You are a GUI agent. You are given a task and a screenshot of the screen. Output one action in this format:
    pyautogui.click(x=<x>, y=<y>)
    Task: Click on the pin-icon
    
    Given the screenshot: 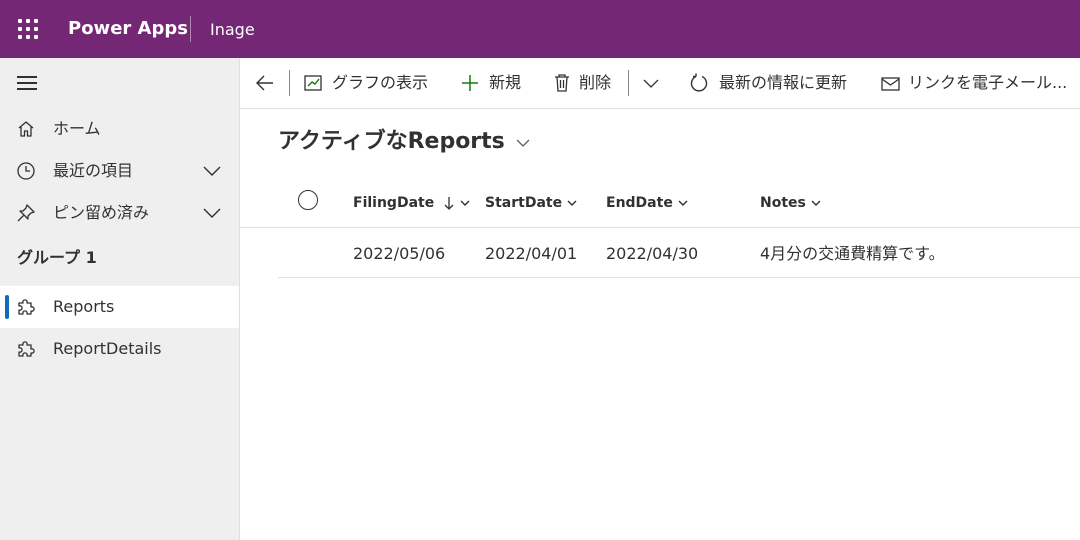 What is the action you would take?
    pyautogui.click(x=26, y=213)
    